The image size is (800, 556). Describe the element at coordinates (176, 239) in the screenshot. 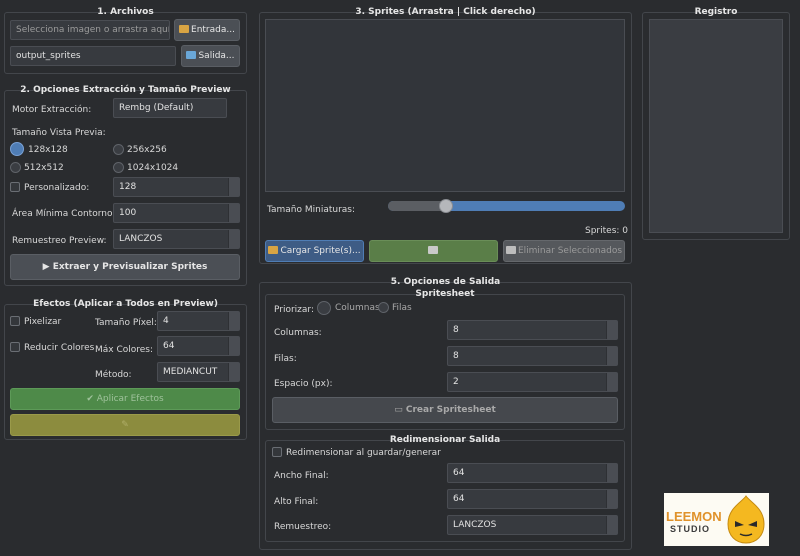

I see `resample-preview-select: LANCZOS` at that location.